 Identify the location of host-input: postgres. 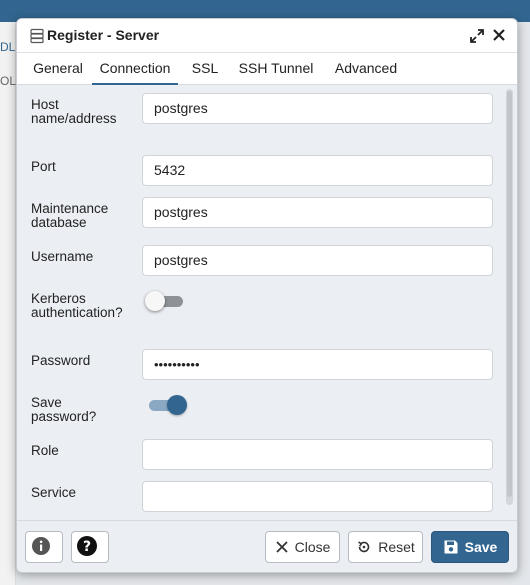
(317, 108).